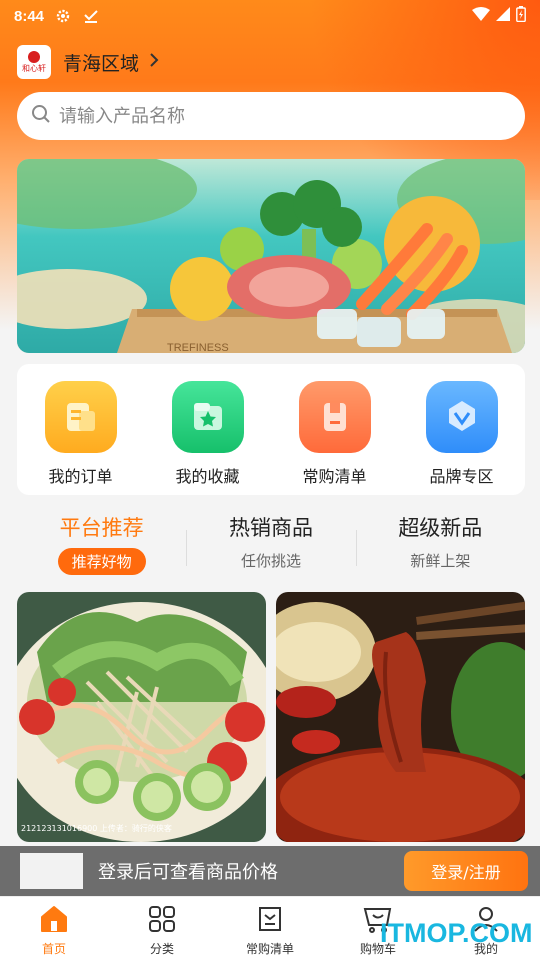 This screenshot has width=540, height=960. I want to click on image-watermark: 212123131016900 上传者：骑行的侠客, so click(96, 828).